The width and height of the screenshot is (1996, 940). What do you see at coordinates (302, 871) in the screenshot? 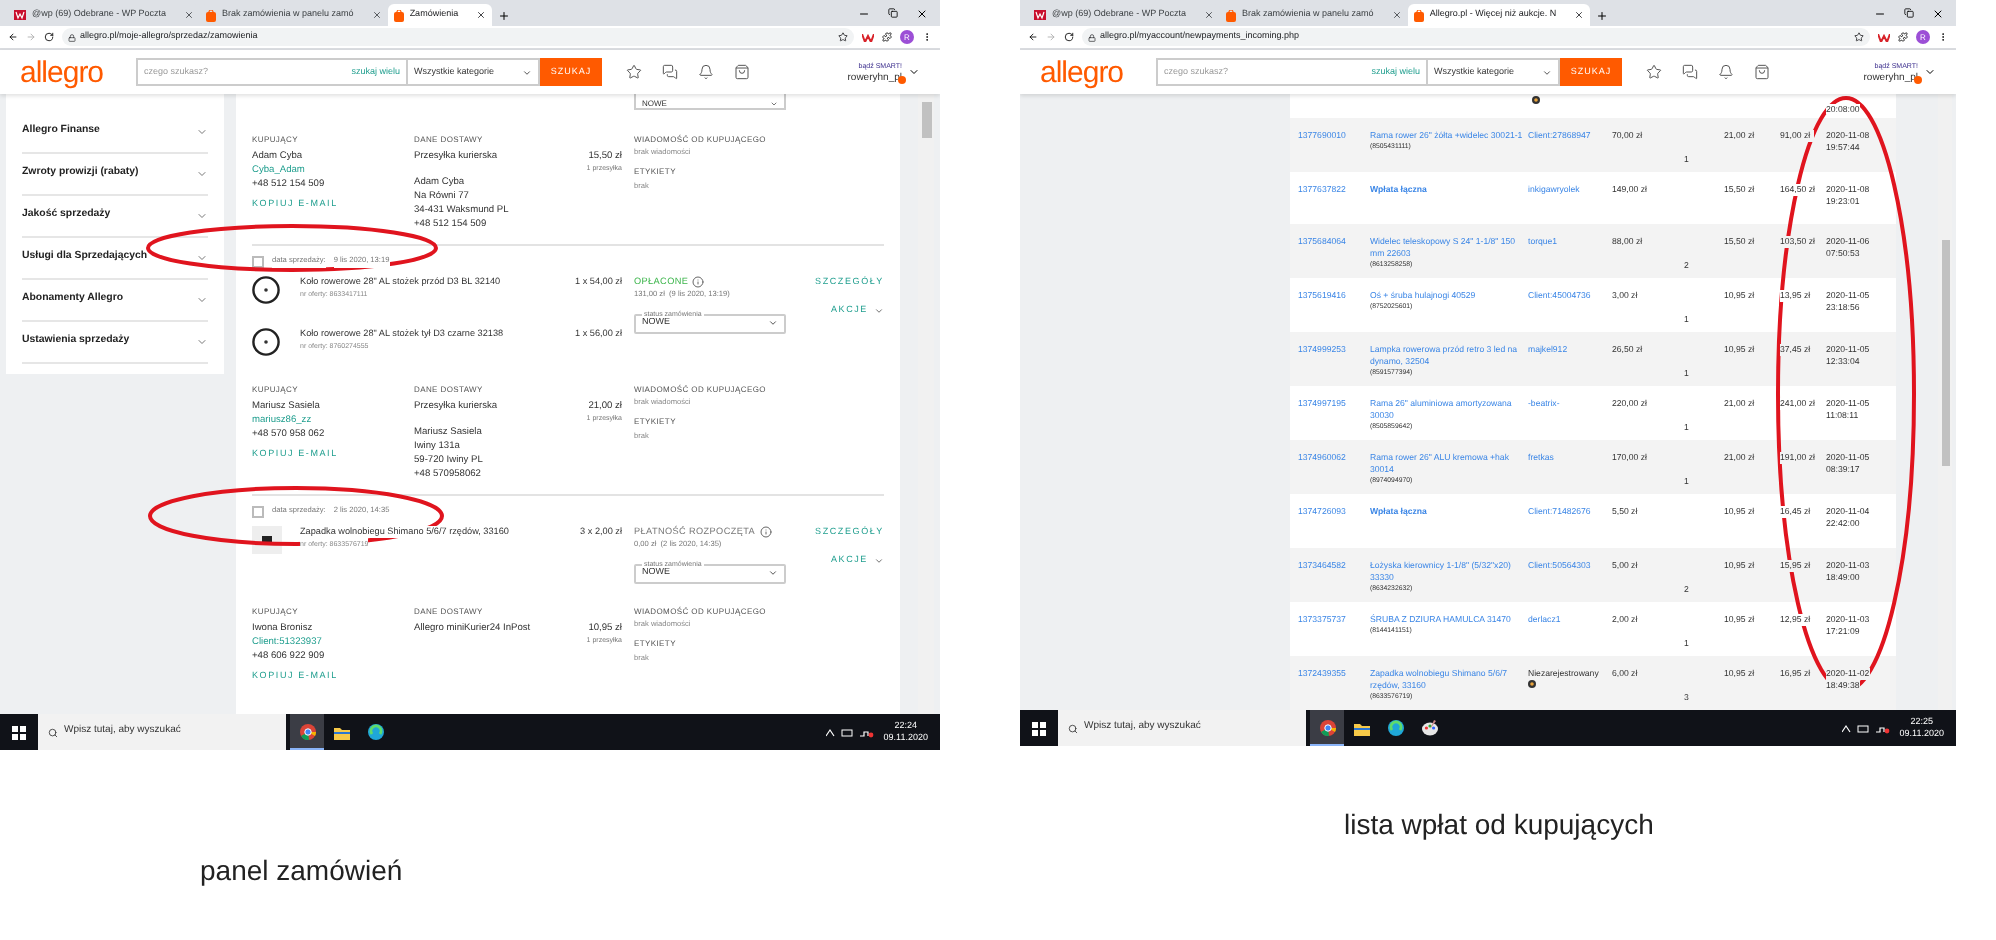
I see `caption: panel zamówień` at bounding box center [302, 871].